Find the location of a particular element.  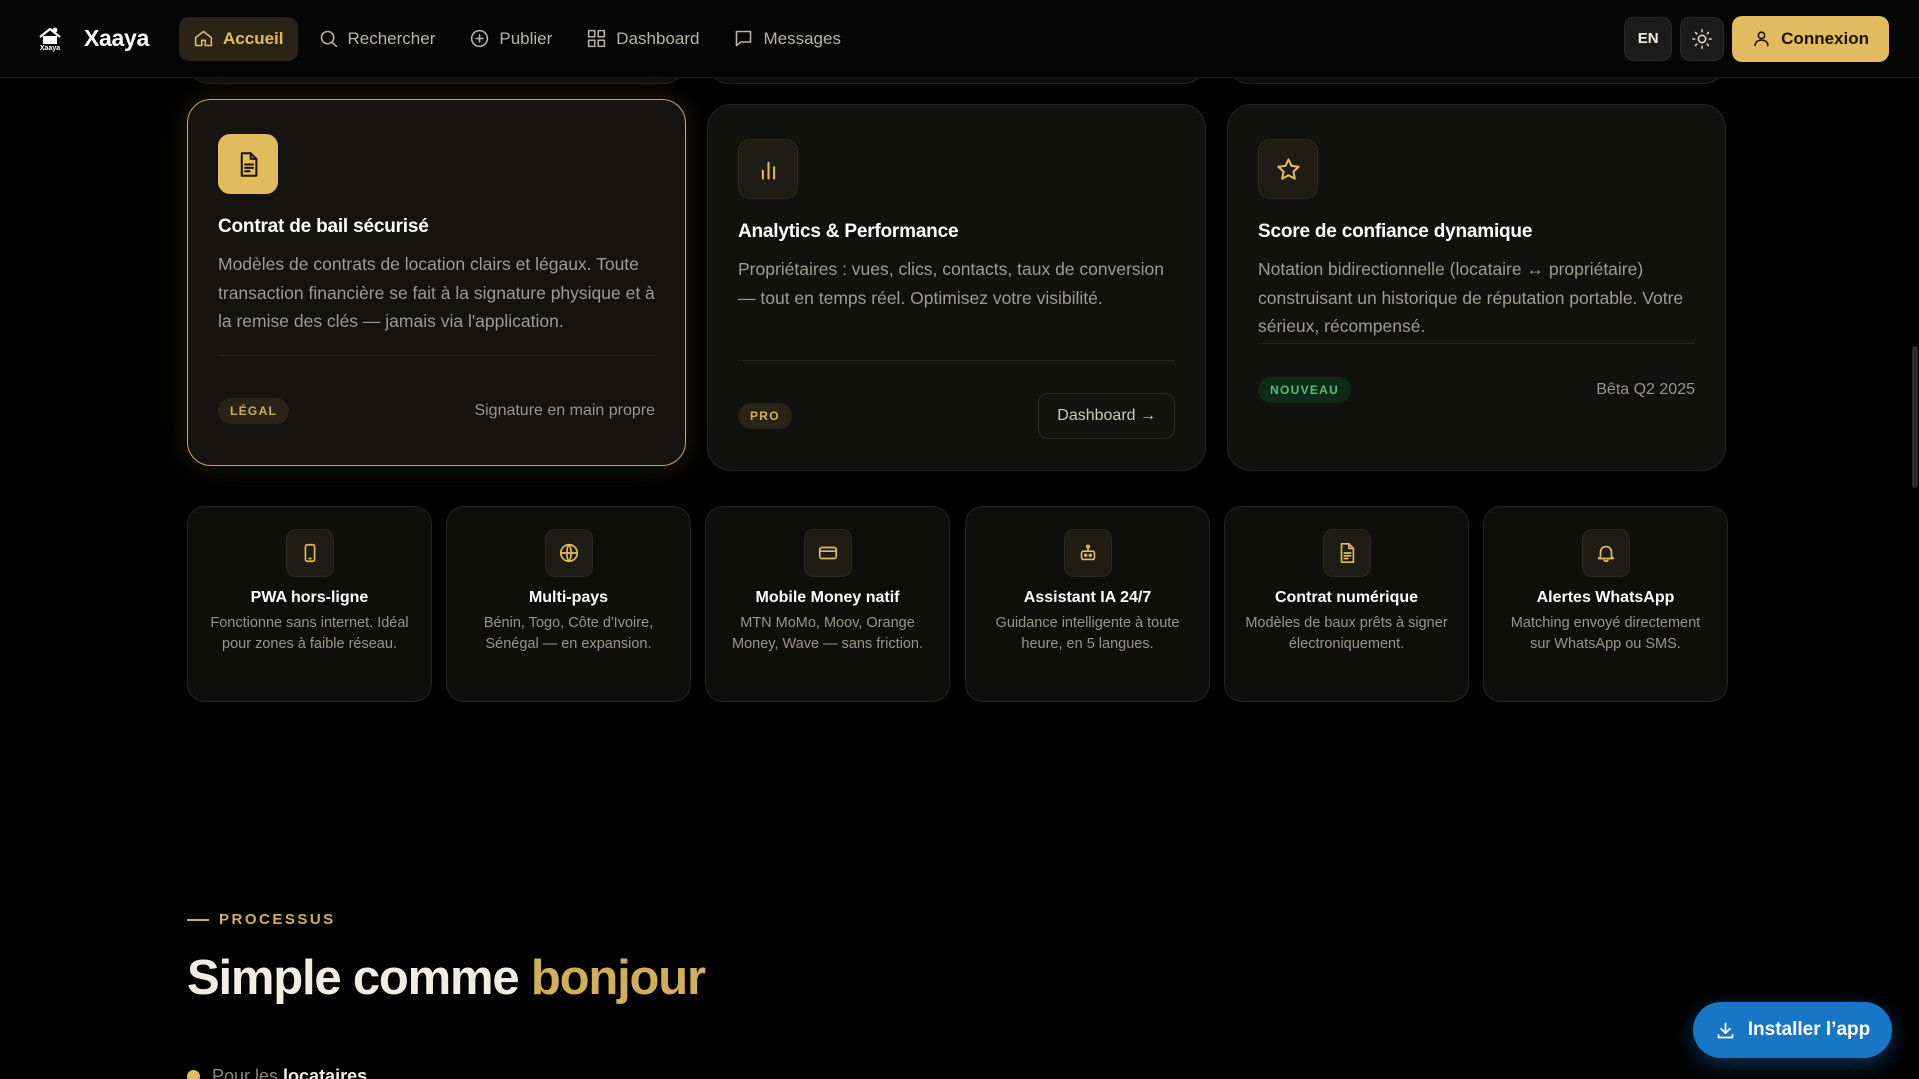

login-button: Connexion is located at coordinates (1810, 38).